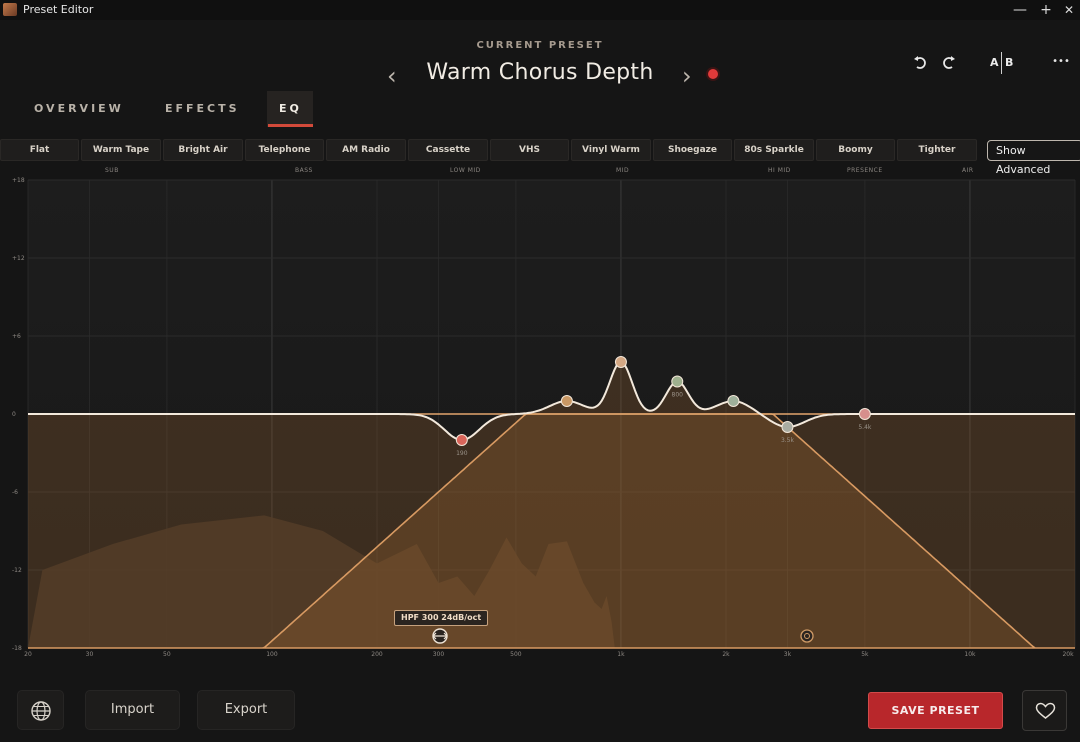 The image size is (1080, 742). What do you see at coordinates (121, 150) in the screenshot?
I see `preset-chip-warm-tape: Warm Tape` at bounding box center [121, 150].